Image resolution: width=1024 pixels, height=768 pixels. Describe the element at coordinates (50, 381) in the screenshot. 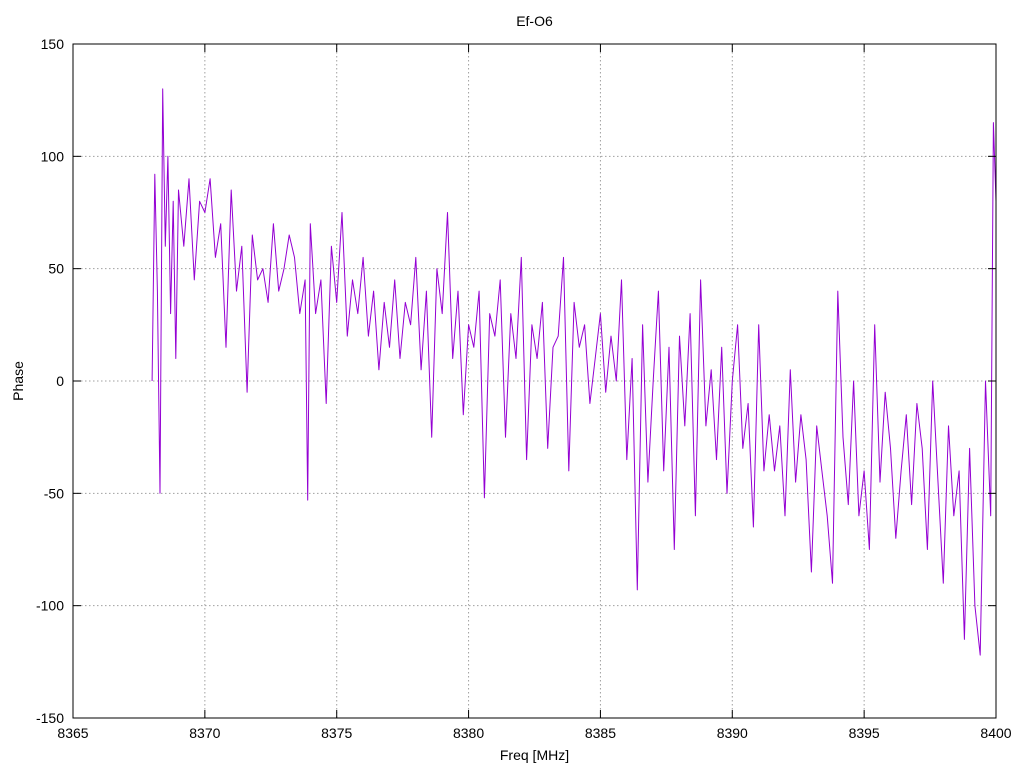

I see `y-tick-labels: -150 -100 -50 0 50 100 150` at that location.